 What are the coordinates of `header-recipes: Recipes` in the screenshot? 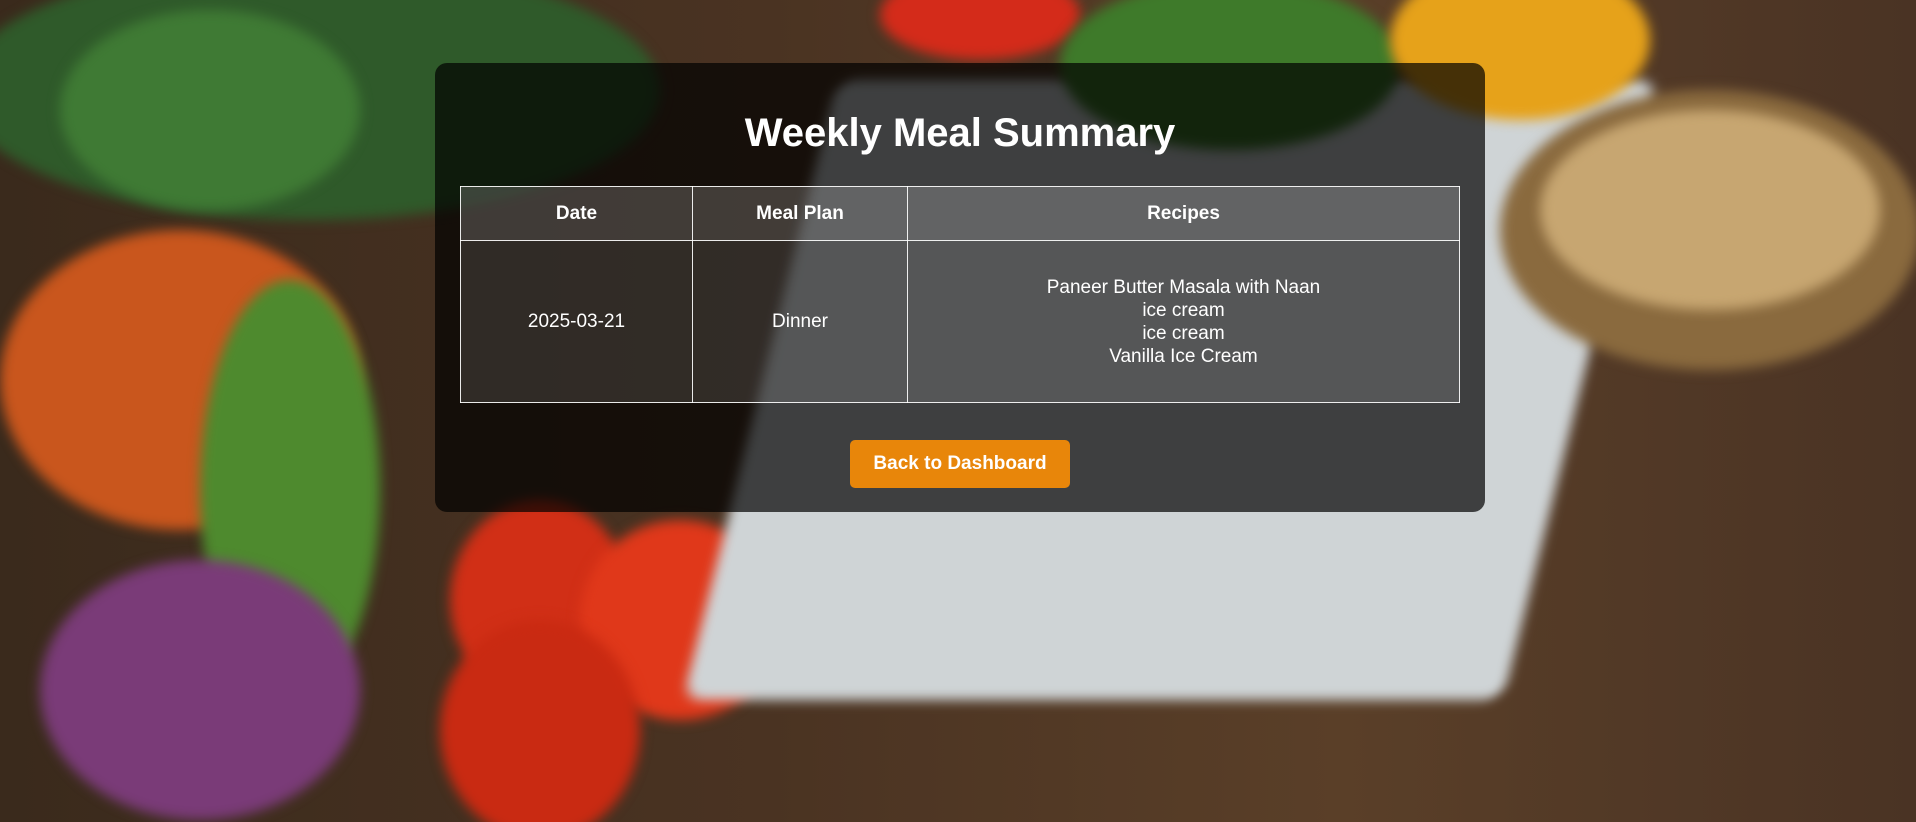 It's located at (1183, 213).